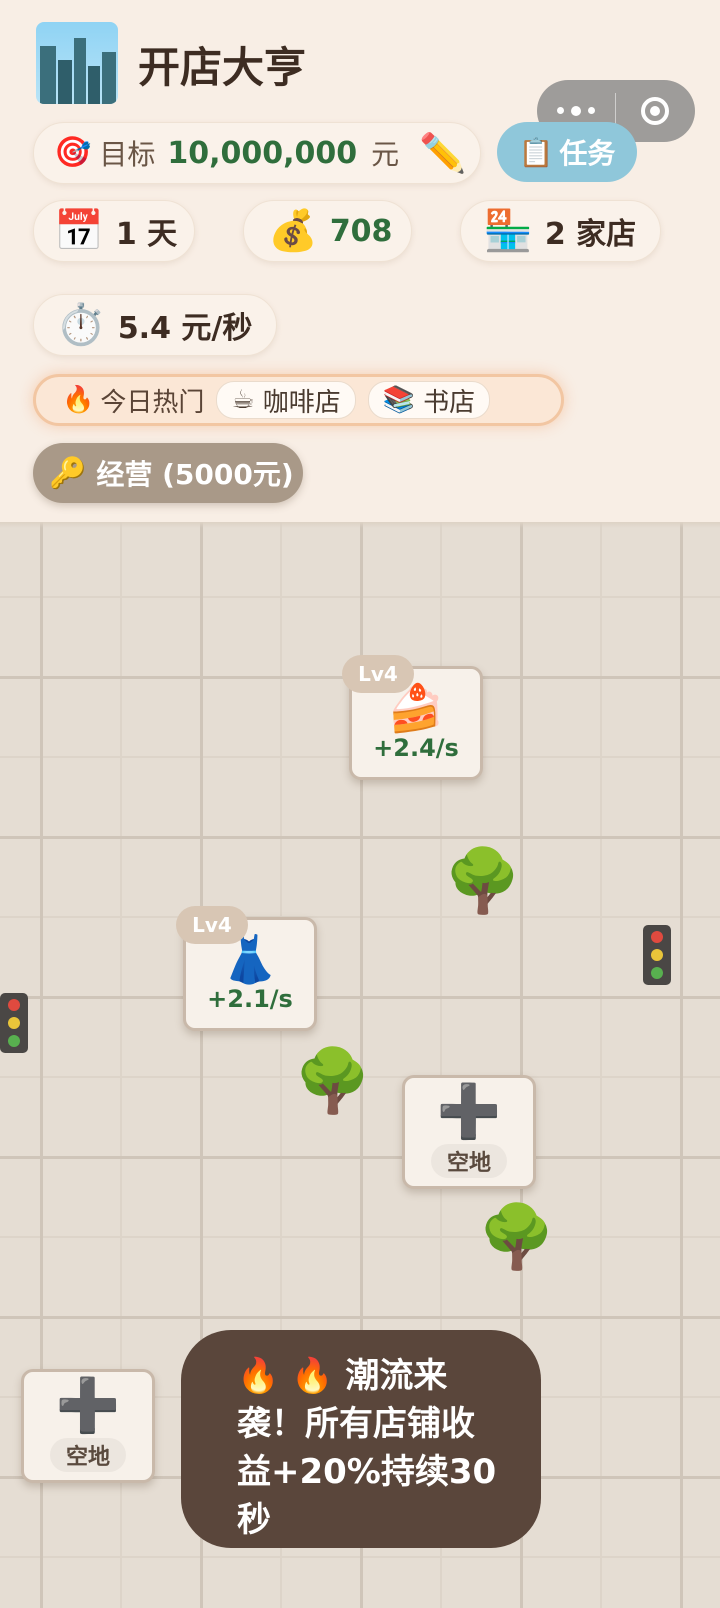 The image size is (720, 1608). Describe the element at coordinates (77, 63) in the screenshot. I see `app-logo-icon` at that location.